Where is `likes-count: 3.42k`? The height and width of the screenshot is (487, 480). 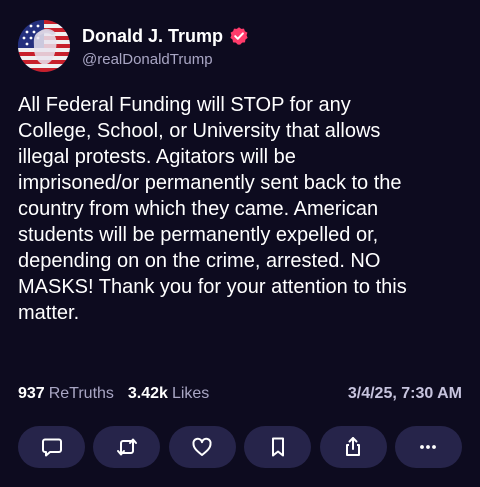
likes-count: 3.42k is located at coordinates (148, 394).